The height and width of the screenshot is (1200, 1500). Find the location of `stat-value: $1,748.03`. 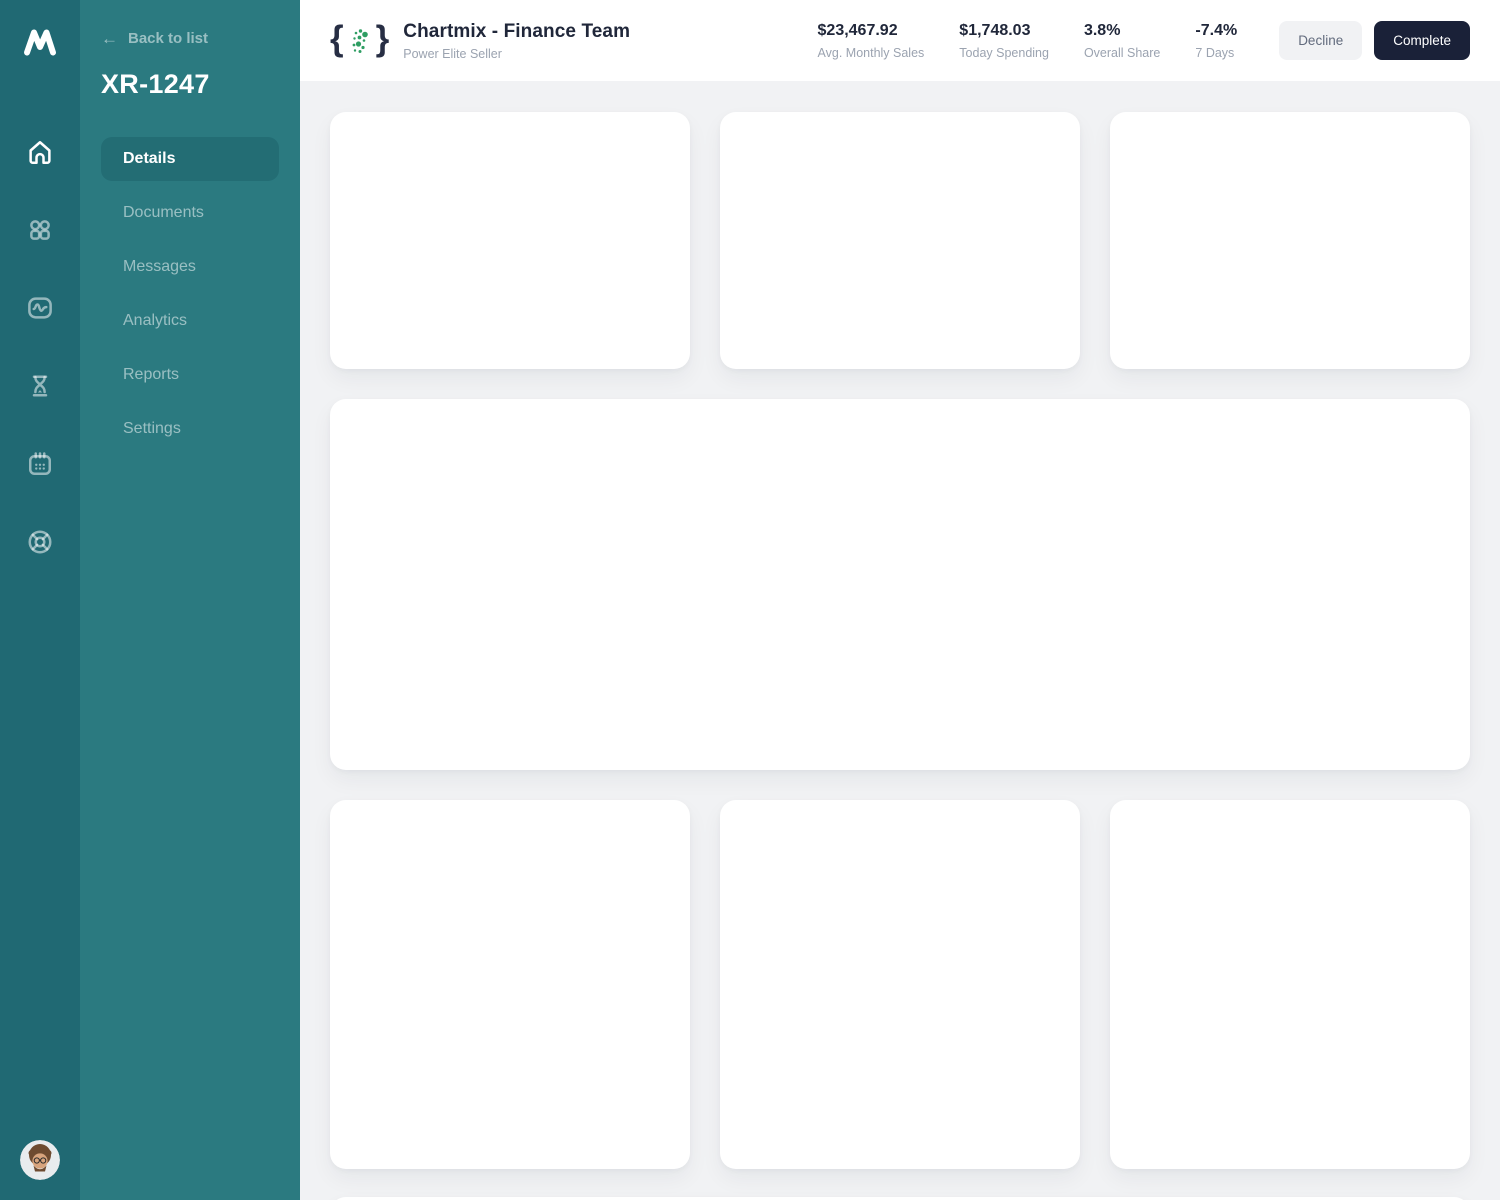

stat-value: $1,748.03 is located at coordinates (995, 30).